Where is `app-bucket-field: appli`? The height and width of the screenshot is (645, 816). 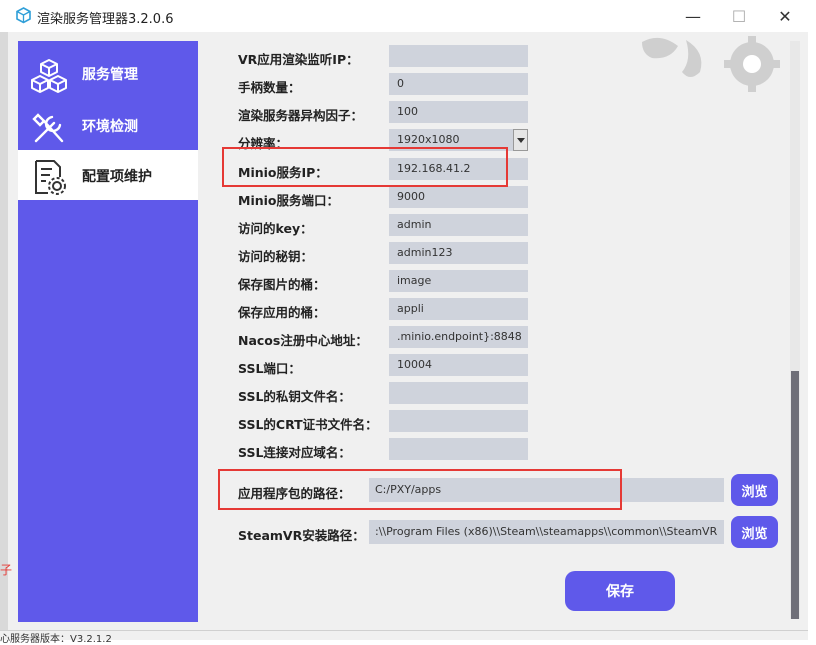 app-bucket-field: appli is located at coordinates (458, 309).